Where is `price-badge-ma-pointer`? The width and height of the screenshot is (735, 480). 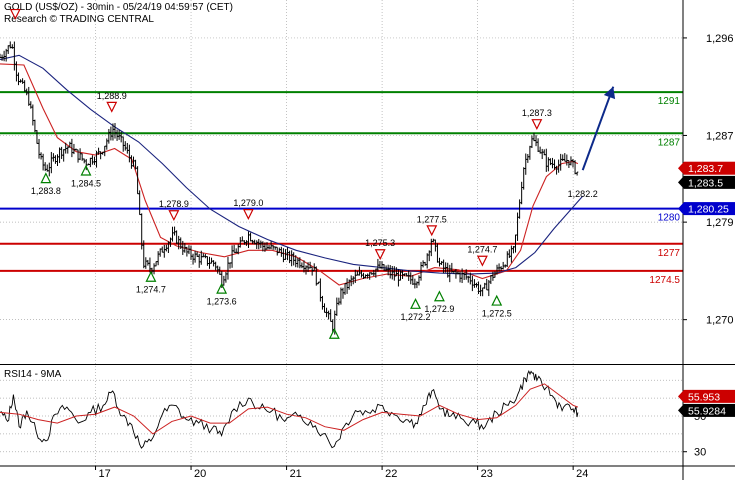
price-badge-ma-pointer is located at coordinates (681, 168).